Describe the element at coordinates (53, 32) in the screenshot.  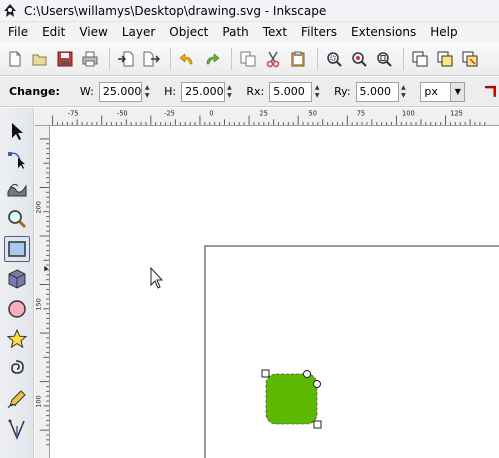
I see `menu-edit: Edit` at that location.